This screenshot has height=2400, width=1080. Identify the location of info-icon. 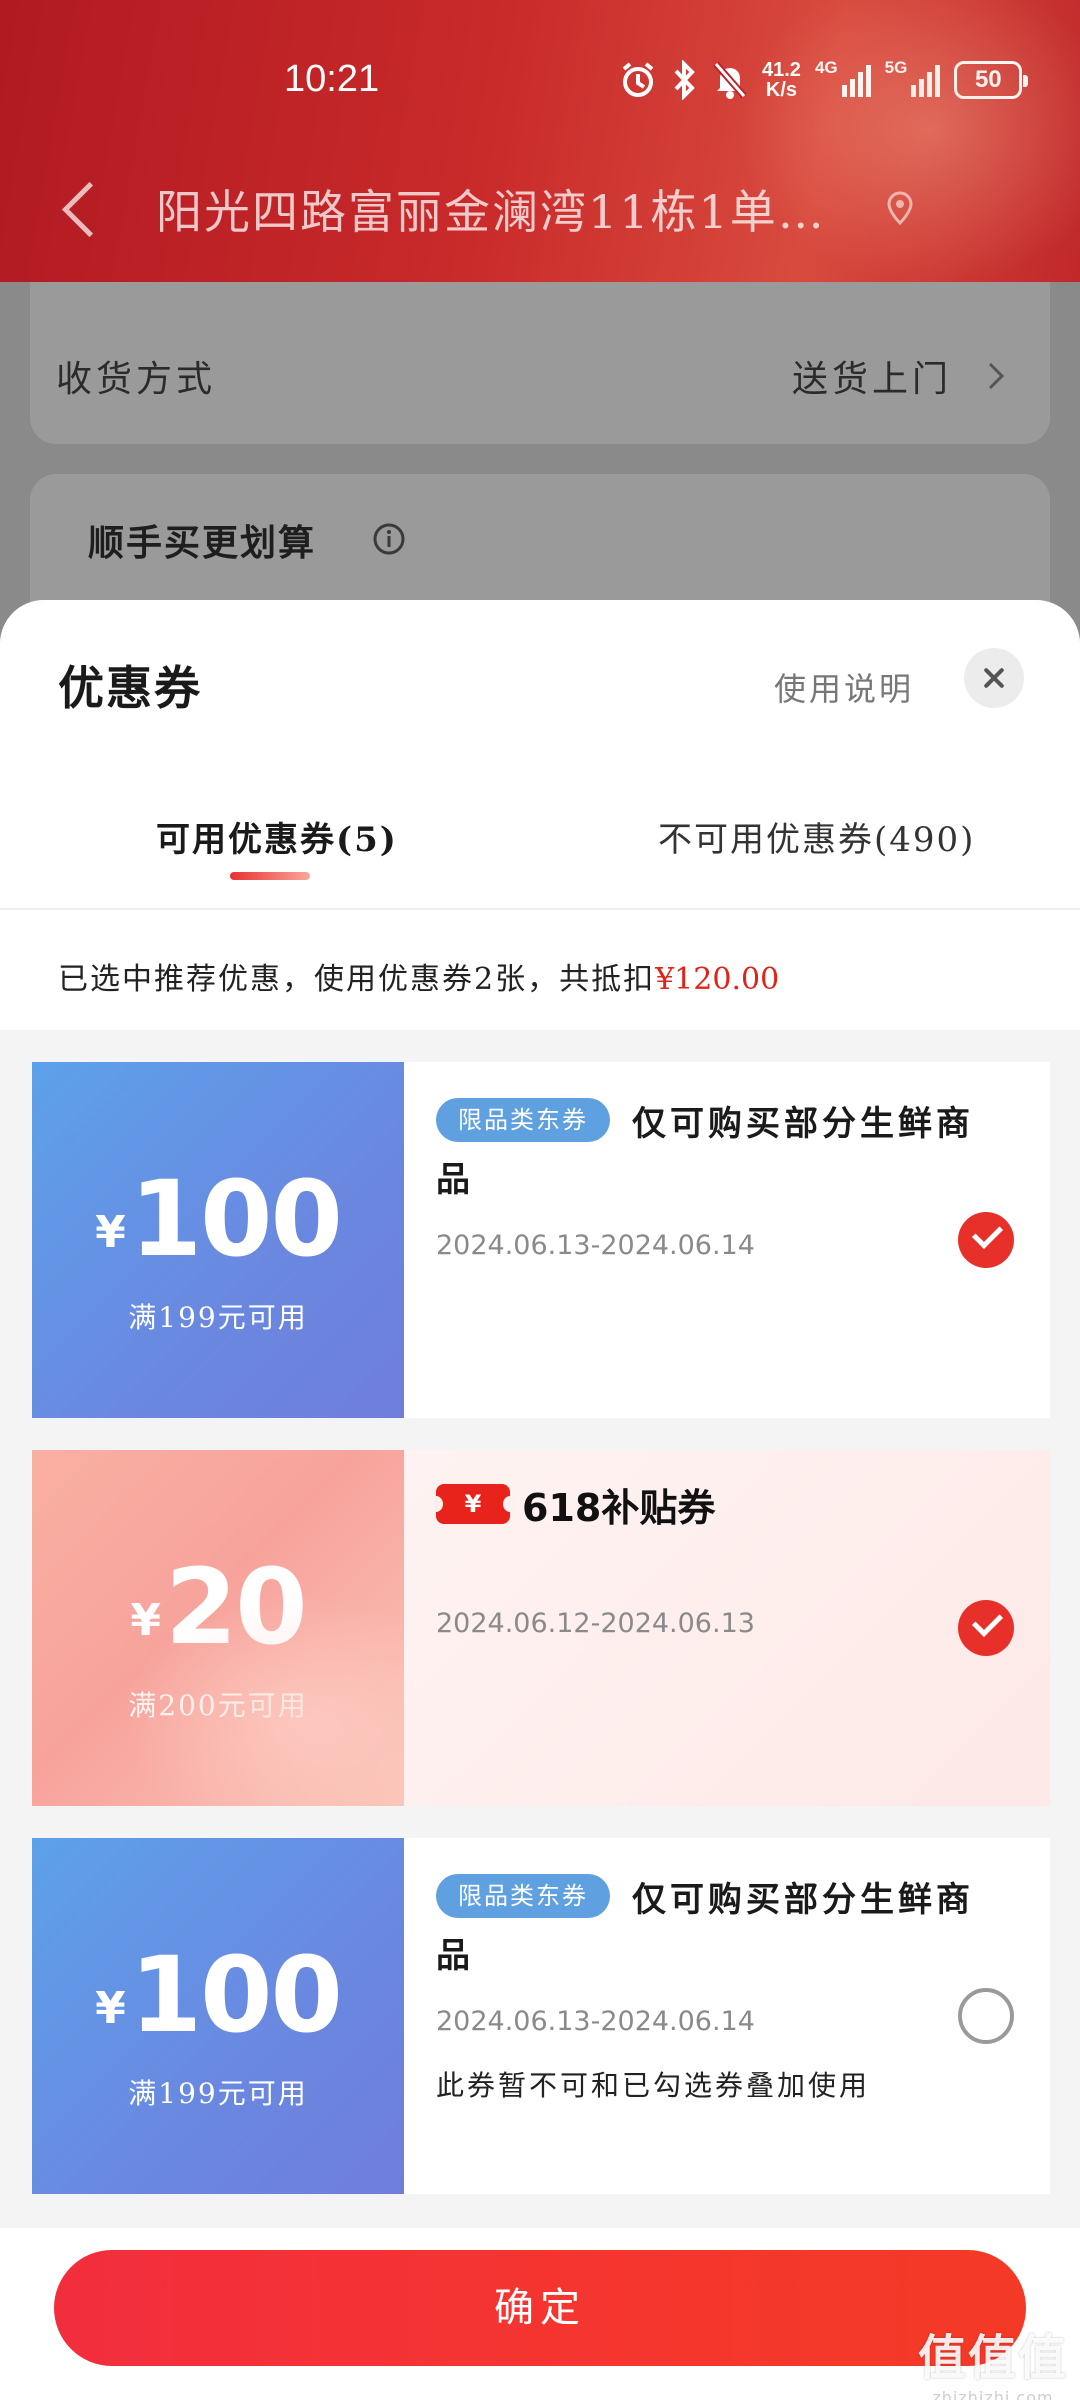
(389, 539).